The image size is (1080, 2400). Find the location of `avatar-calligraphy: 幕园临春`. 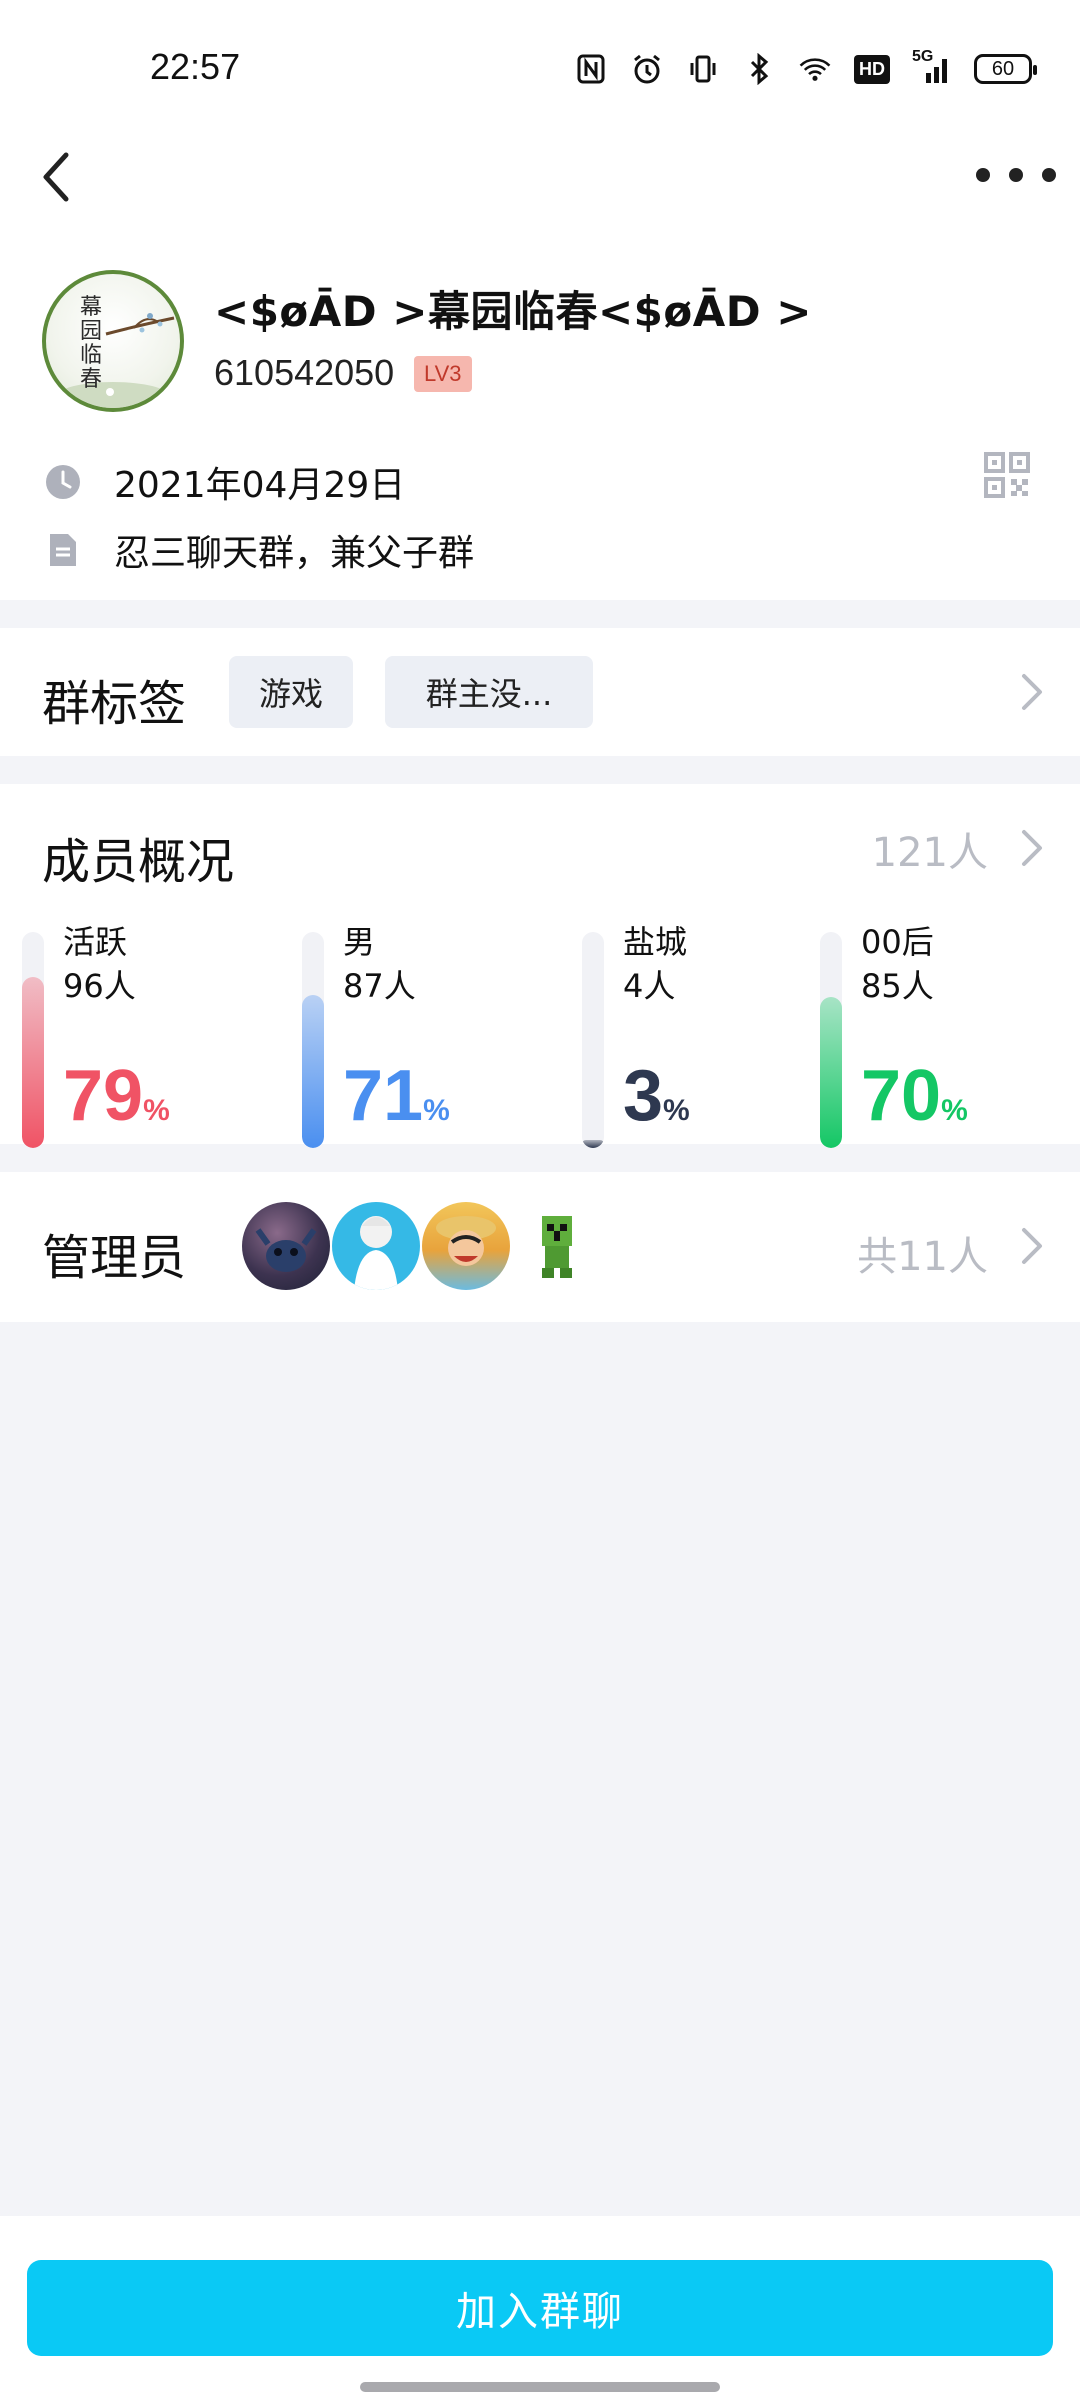

avatar-calligraphy: 幕园临春 is located at coordinates (91, 343).